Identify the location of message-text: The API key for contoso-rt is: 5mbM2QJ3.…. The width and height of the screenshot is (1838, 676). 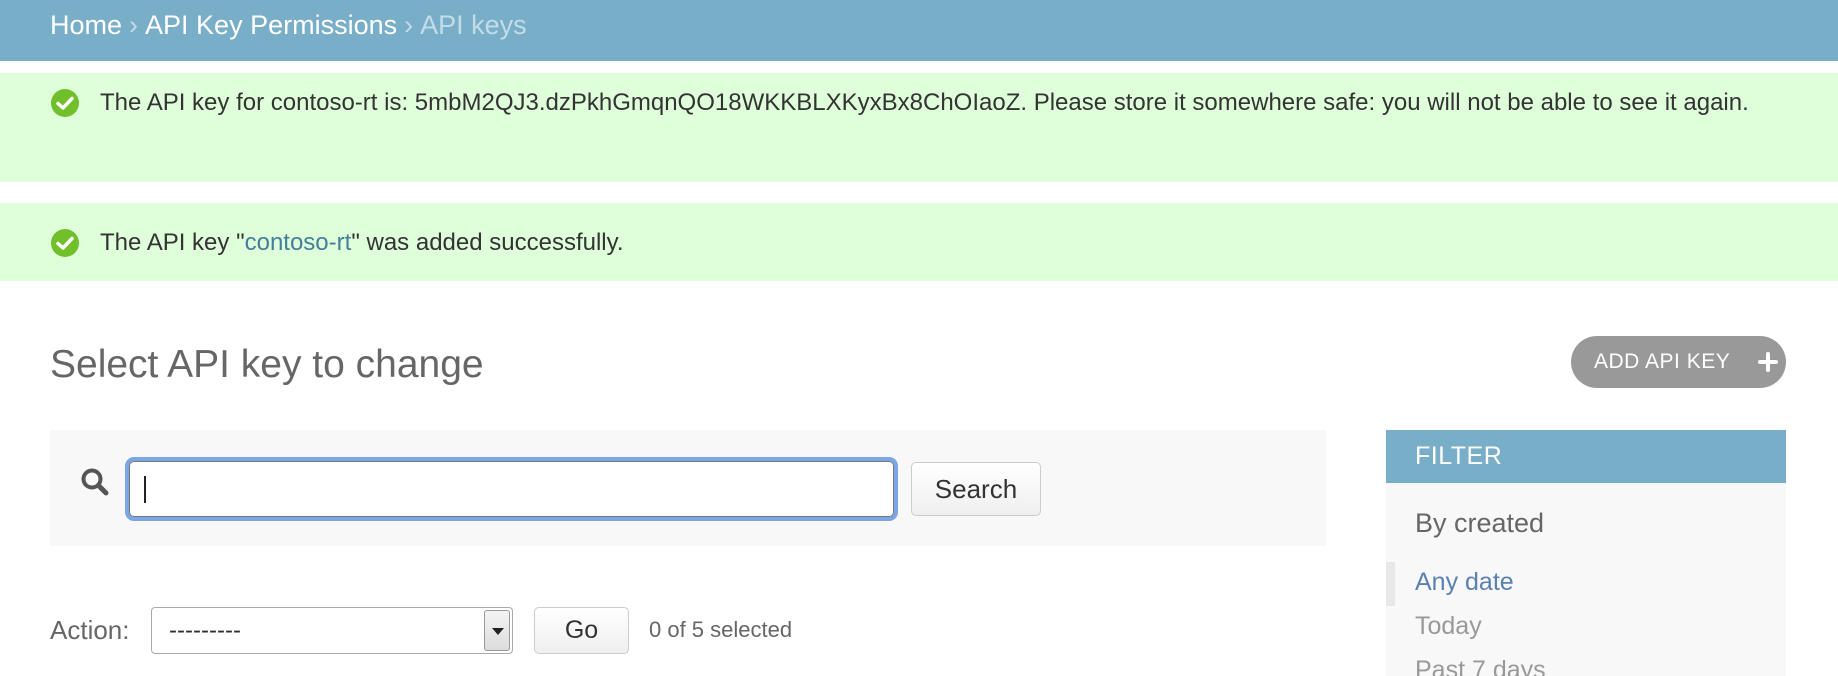
(924, 102).